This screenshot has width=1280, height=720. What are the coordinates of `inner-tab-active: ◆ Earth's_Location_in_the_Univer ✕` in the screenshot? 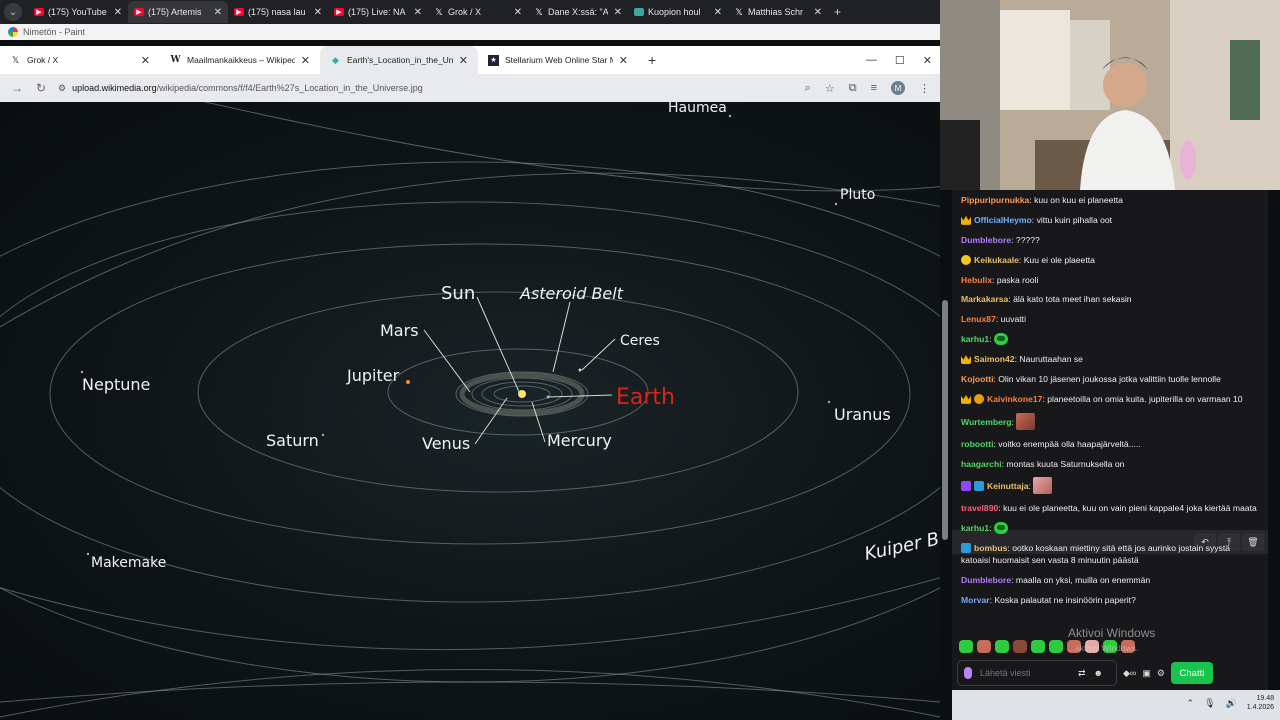 It's located at (399, 60).